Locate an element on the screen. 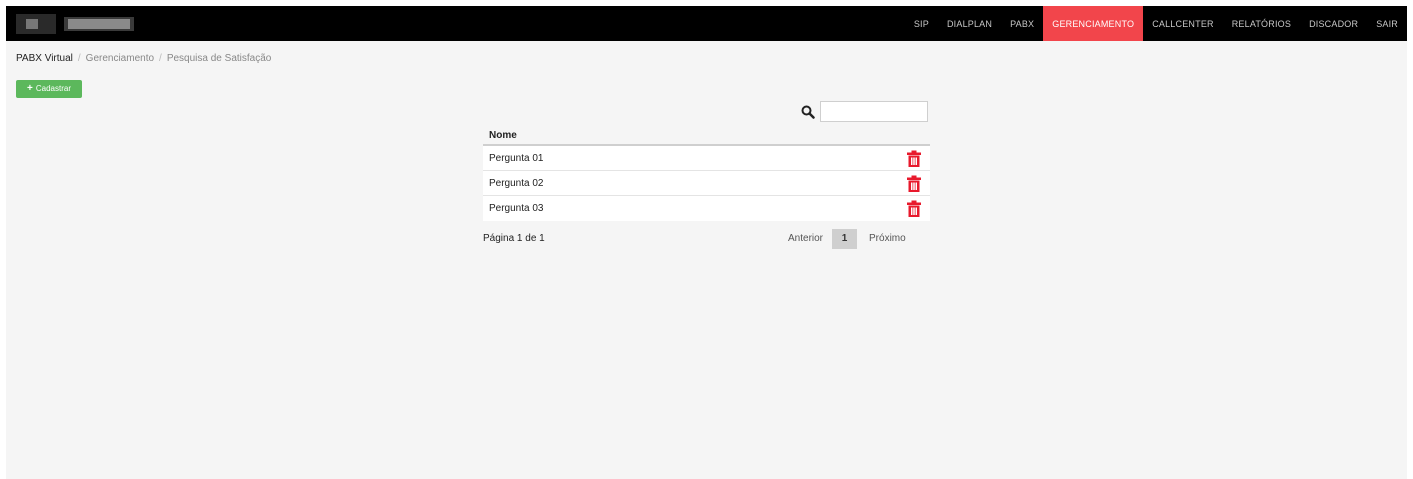 This screenshot has height=479, width=1413. cadastrar-button: + Cadastrar is located at coordinates (49, 89).